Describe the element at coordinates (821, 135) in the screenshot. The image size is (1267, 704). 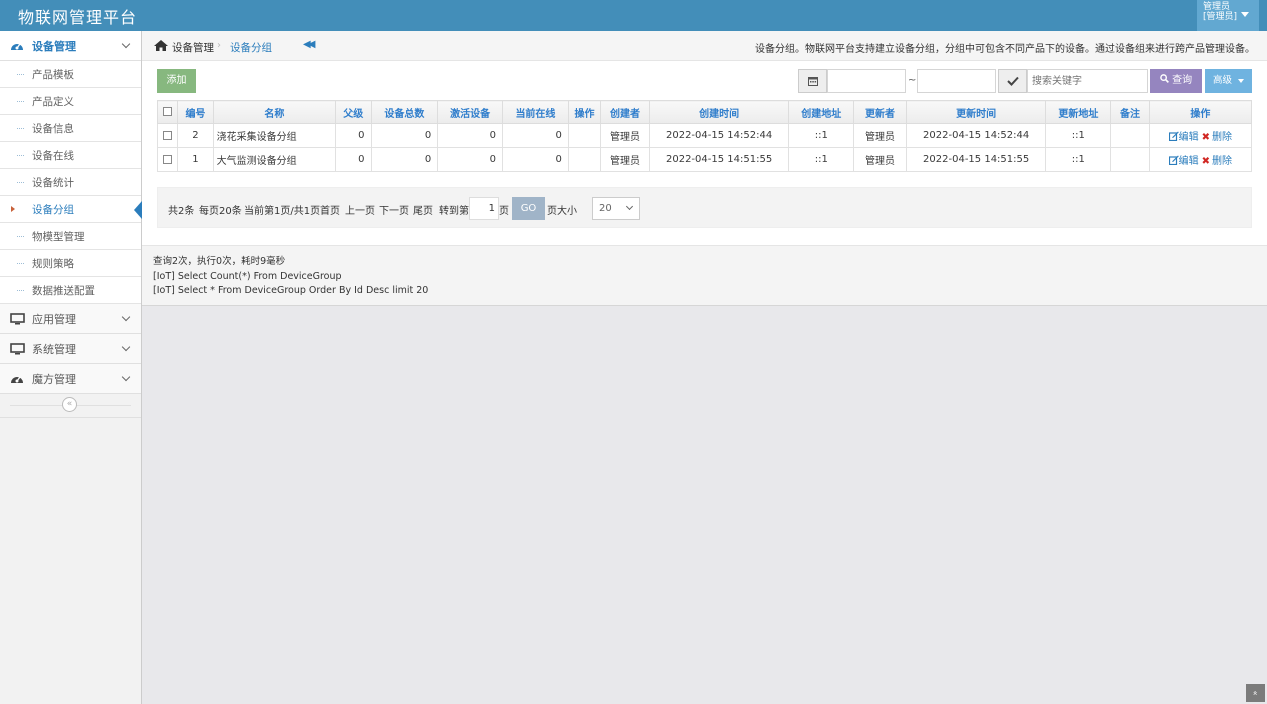
I see `cell-created-ip: ::1` at that location.